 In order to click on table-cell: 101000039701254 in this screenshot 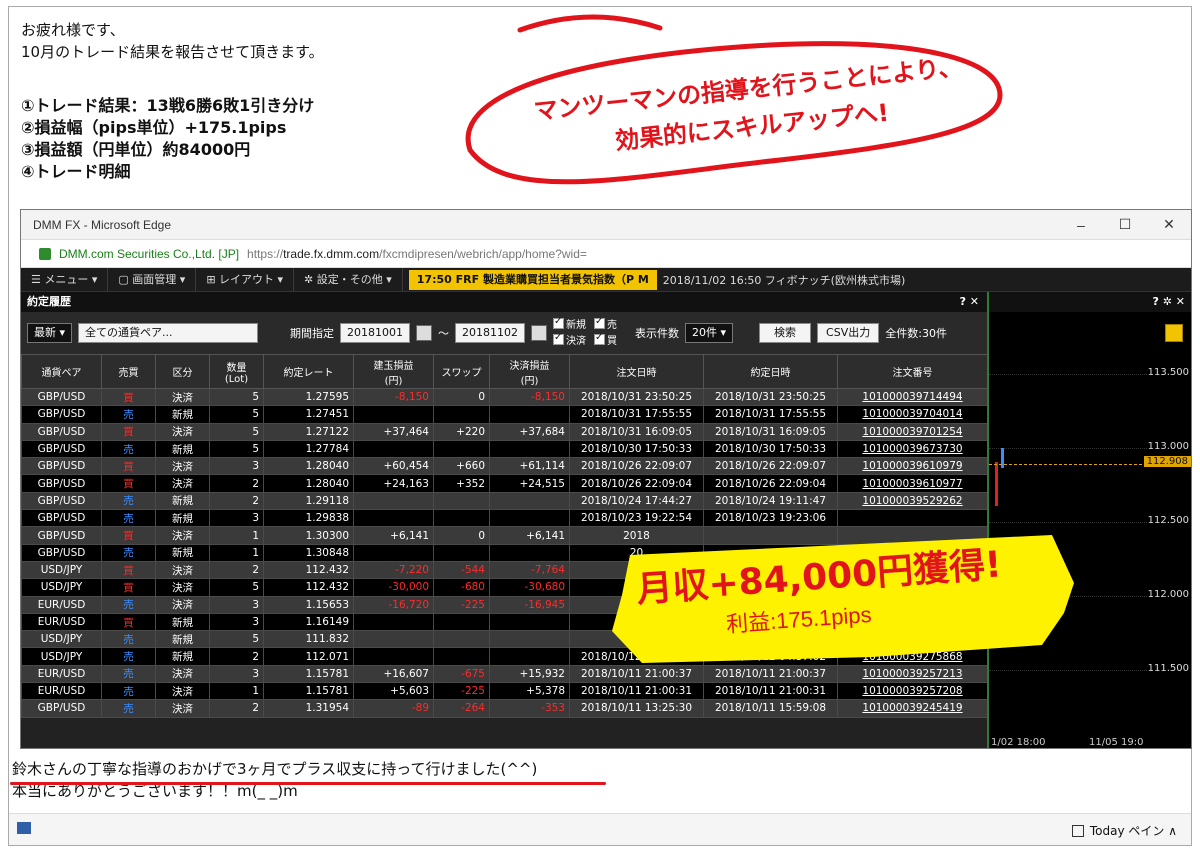, I will do `click(912, 431)`.